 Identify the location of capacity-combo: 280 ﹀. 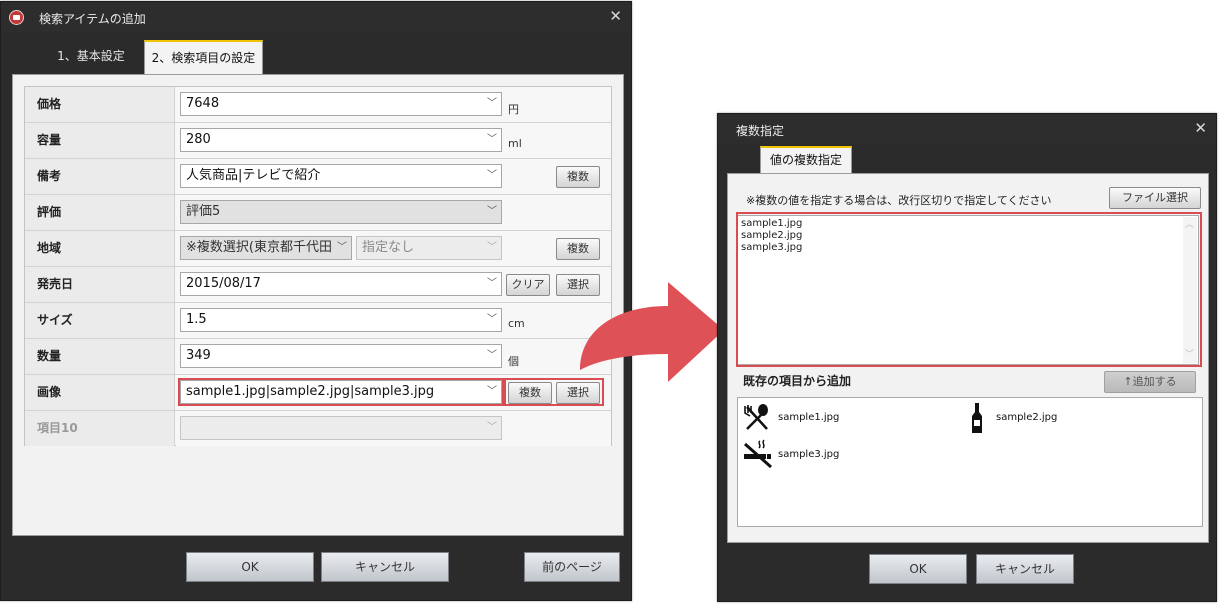
(341, 140).